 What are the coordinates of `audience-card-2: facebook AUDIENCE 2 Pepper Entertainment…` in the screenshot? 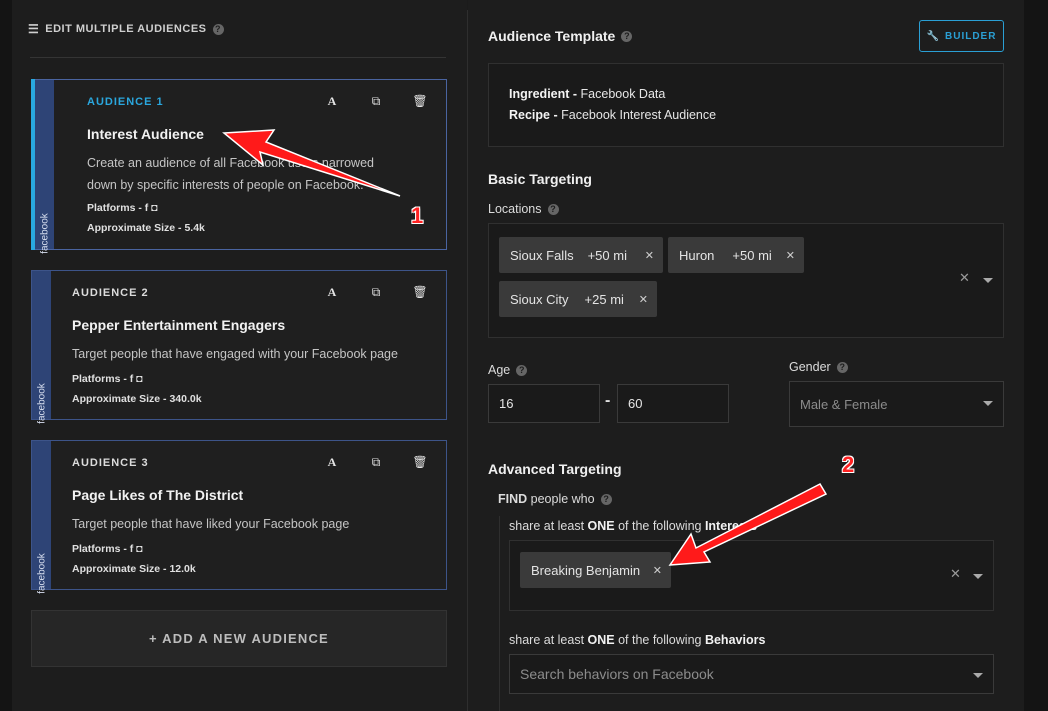 It's located at (239, 347).